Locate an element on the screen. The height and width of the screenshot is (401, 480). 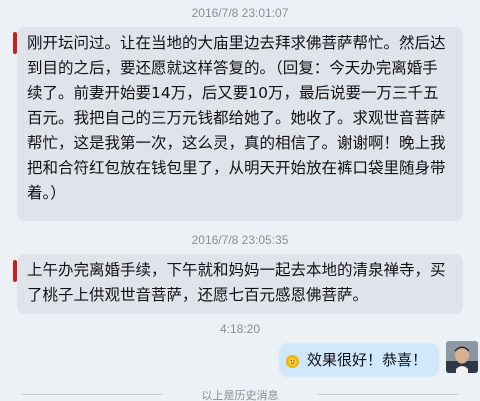
message-line: 把和合符红包放在钱包里了，从明天开始放在裤口袋里随身带 is located at coordinates (236, 168).